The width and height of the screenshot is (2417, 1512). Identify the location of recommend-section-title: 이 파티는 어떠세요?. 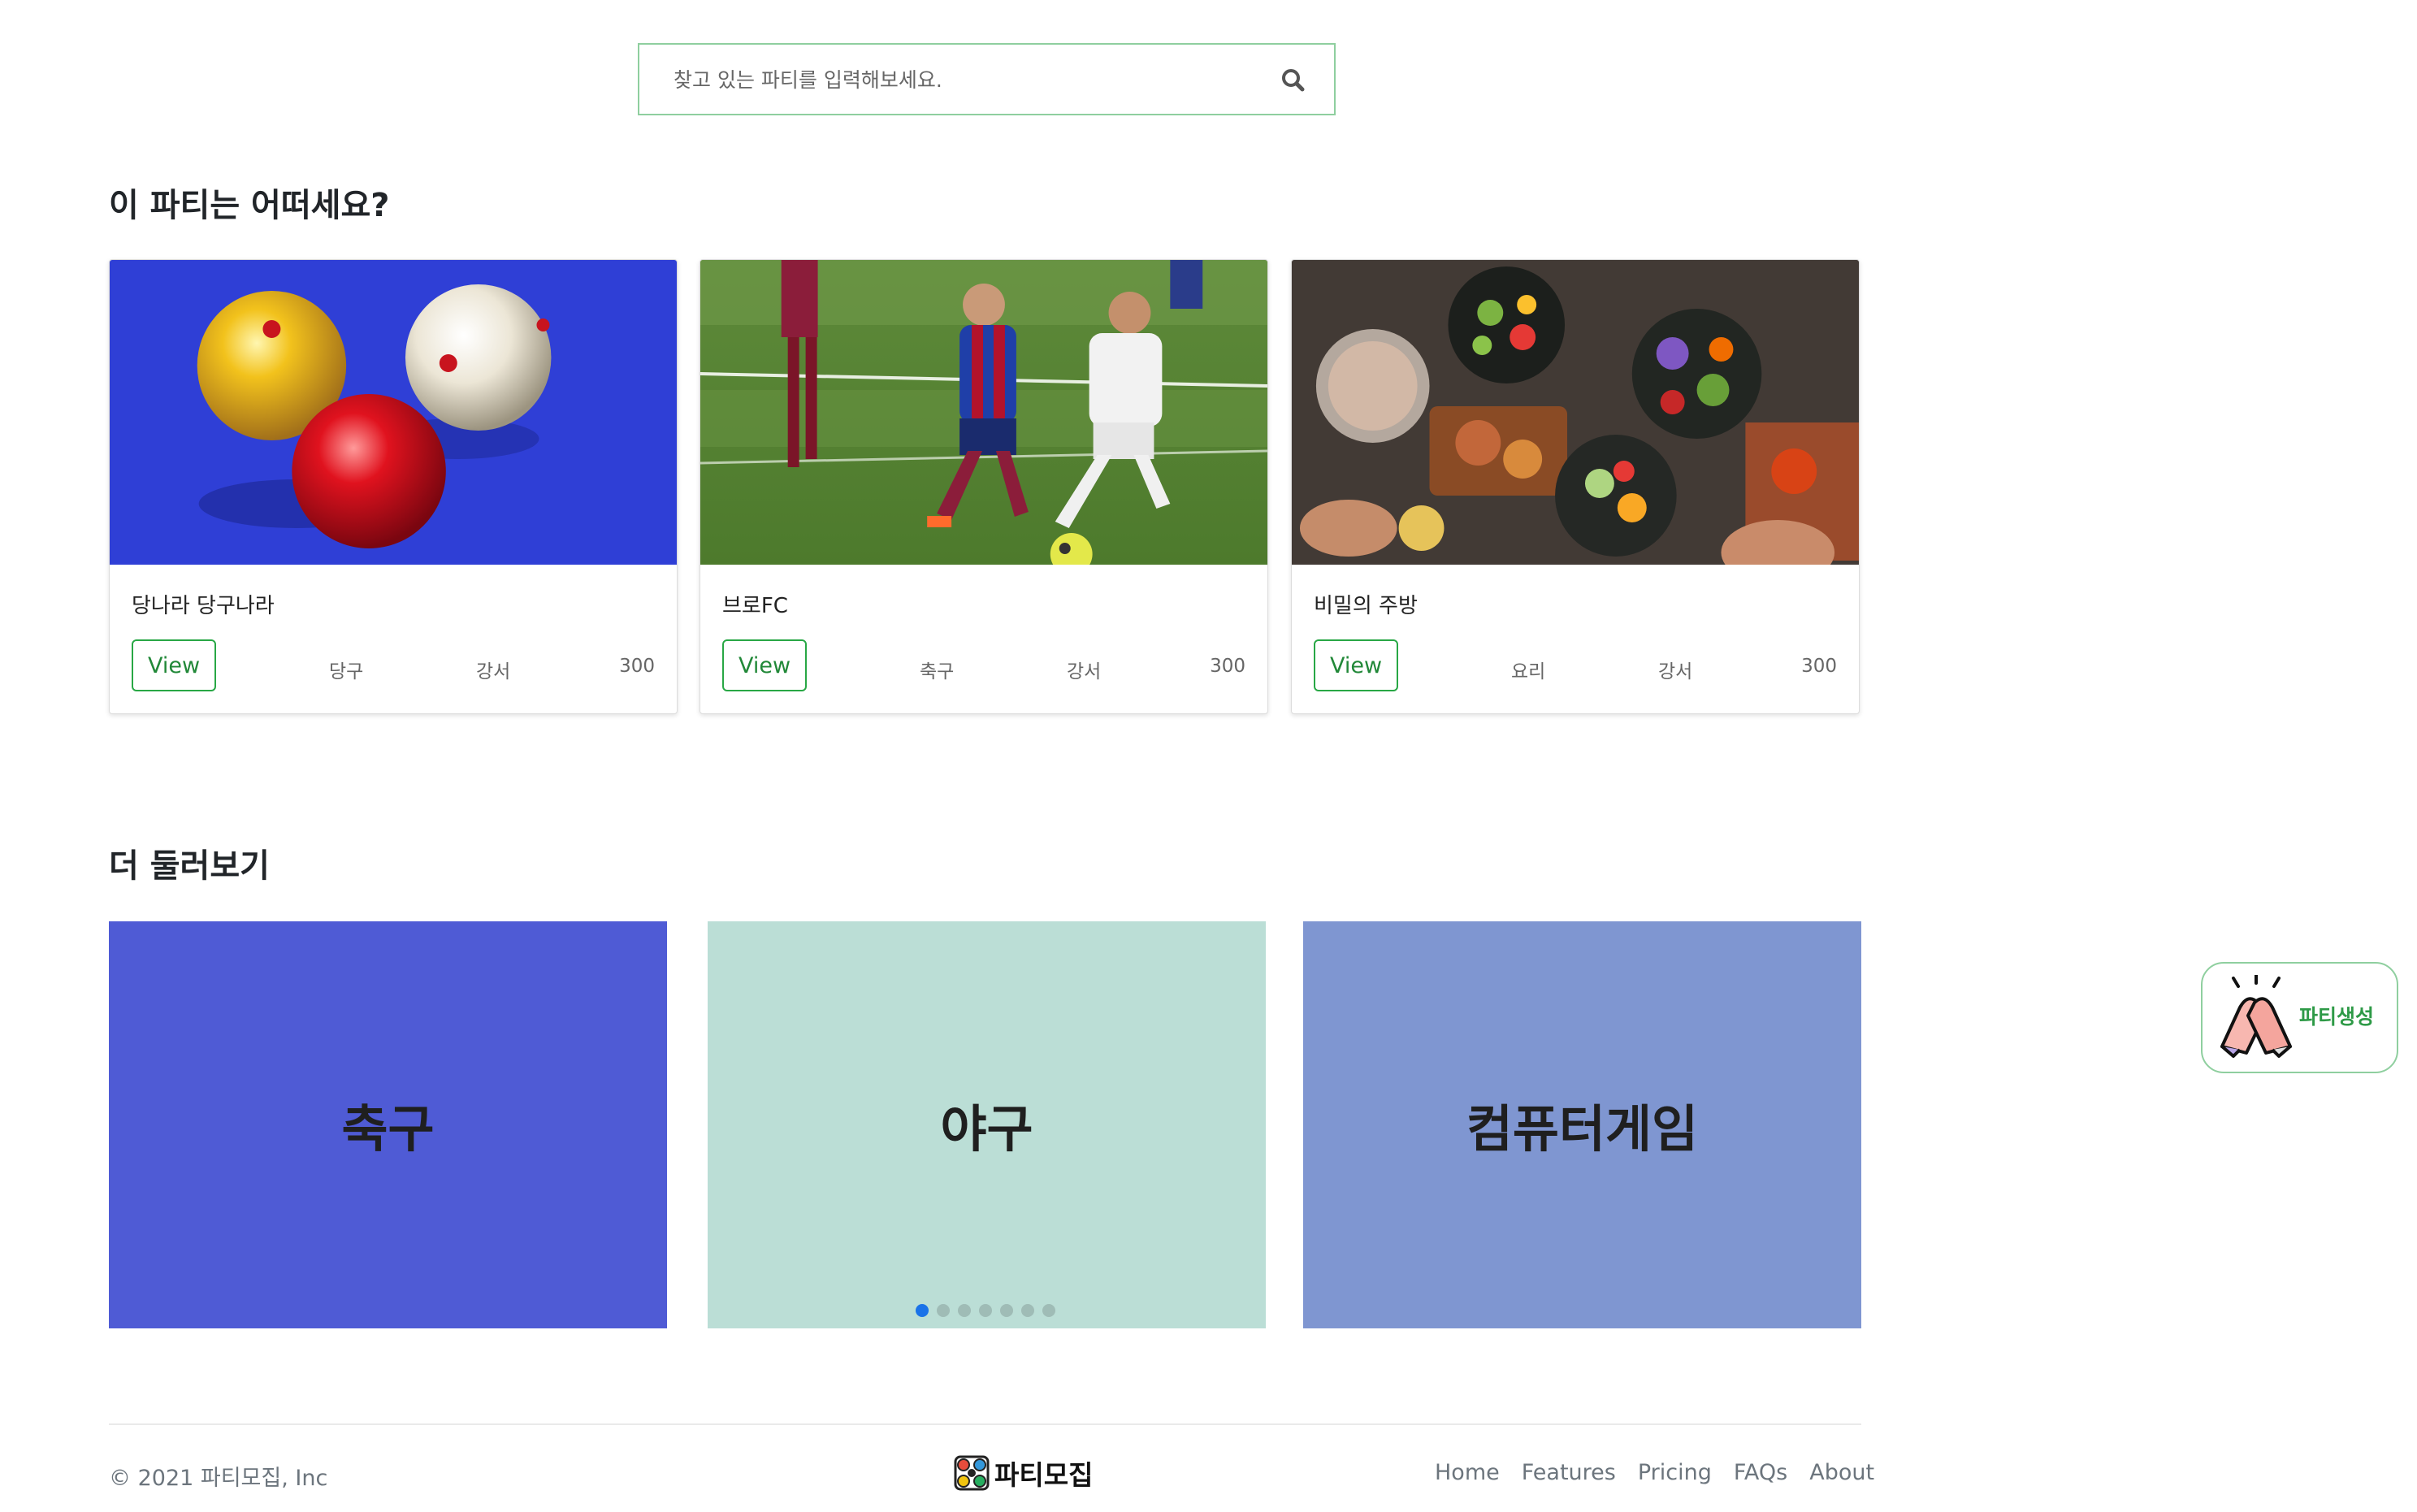
(249, 205).